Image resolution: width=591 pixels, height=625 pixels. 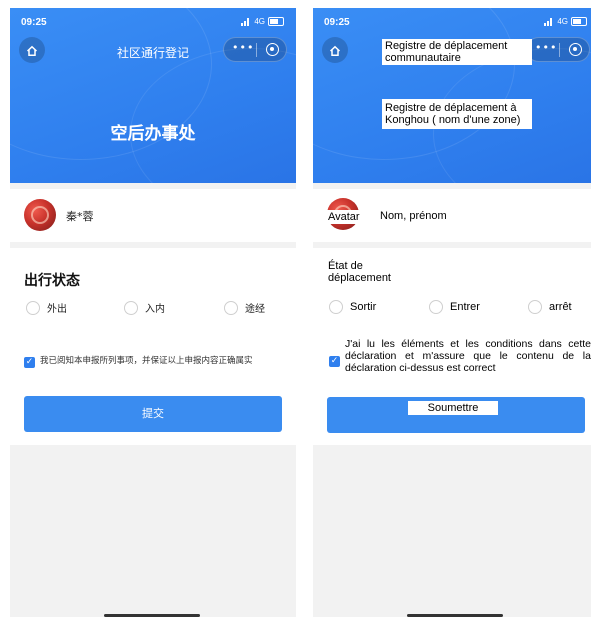 What do you see at coordinates (40, 215) in the screenshot?
I see `avatar` at bounding box center [40, 215].